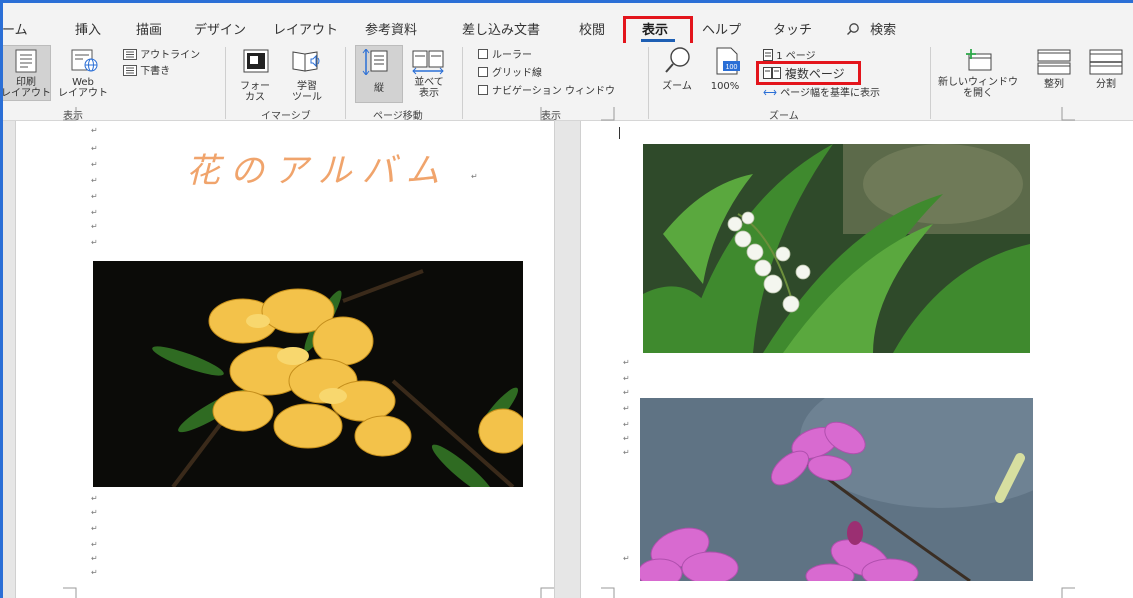 The height and width of the screenshot is (598, 1133). Describe the element at coordinates (83, 88) in the screenshot. I see `web-layout-button: Web レイアウト` at that location.